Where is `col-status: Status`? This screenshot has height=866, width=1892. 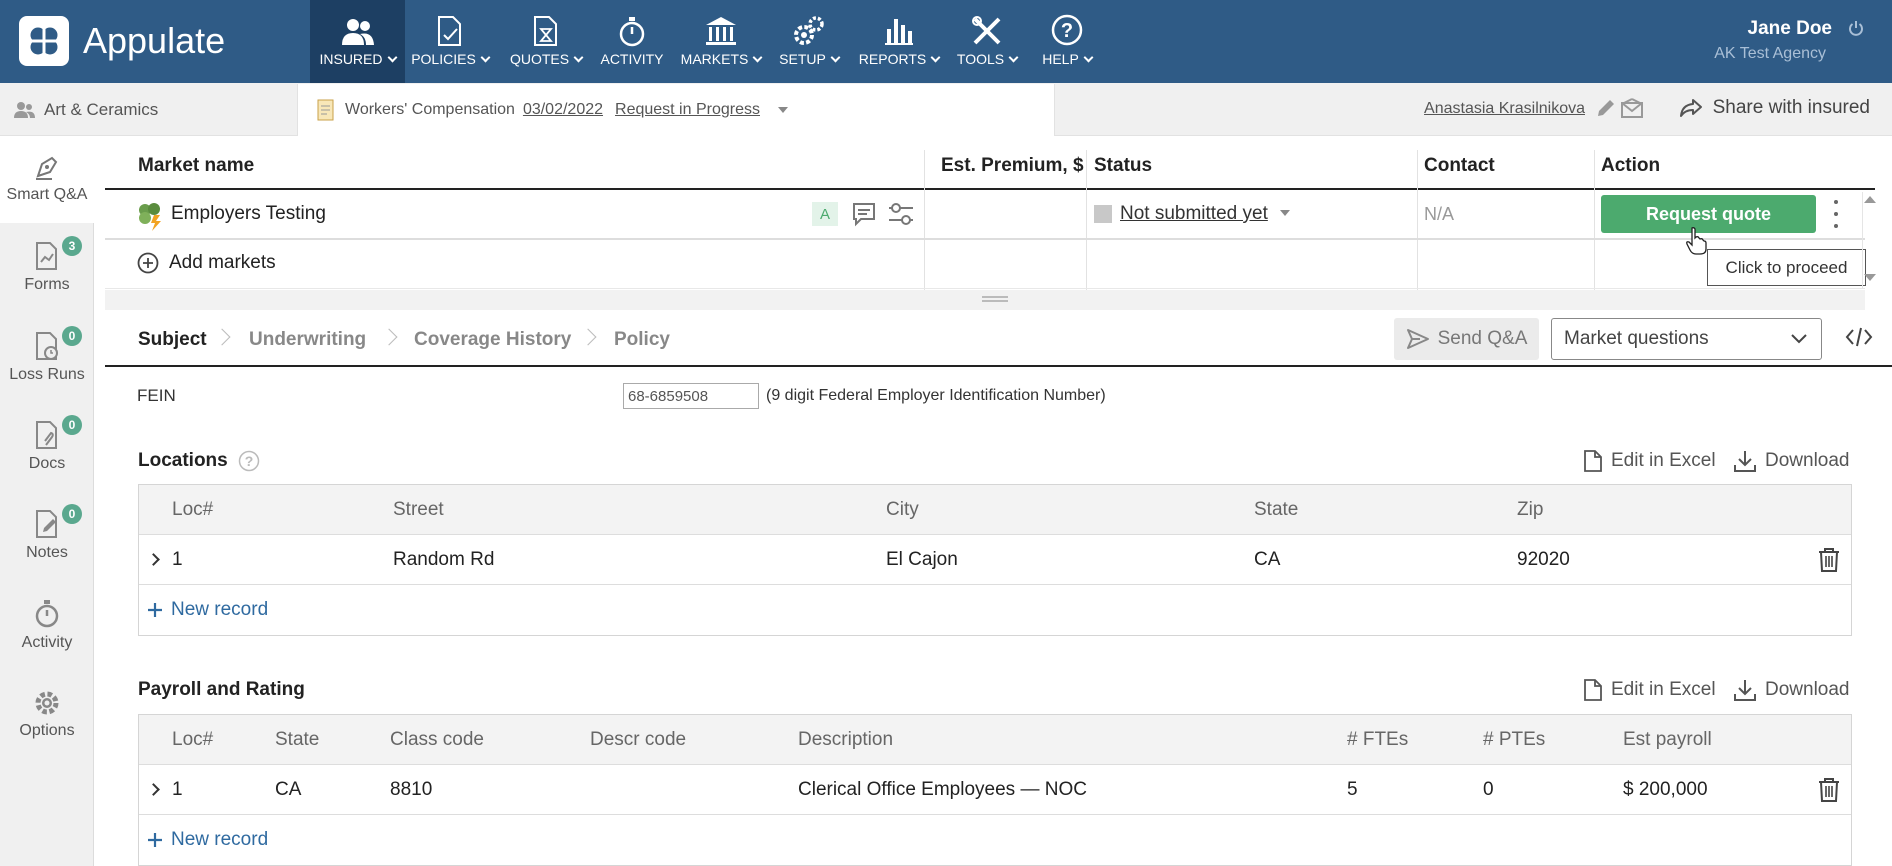 col-status: Status is located at coordinates (1123, 165).